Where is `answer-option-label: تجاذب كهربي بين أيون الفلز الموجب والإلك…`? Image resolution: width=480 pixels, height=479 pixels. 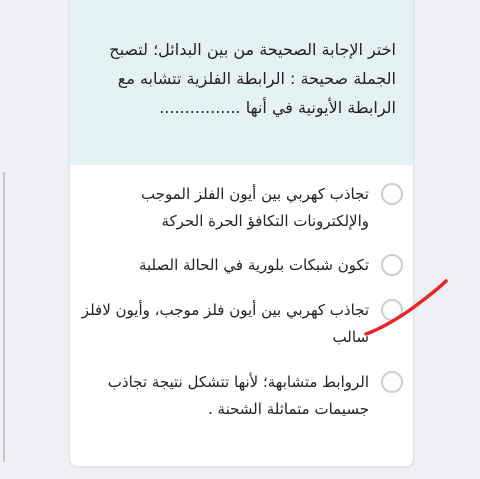
answer-option-label: تجاذب كهربي بين أيون الفلز الموجب والإلك… is located at coordinates (254, 207).